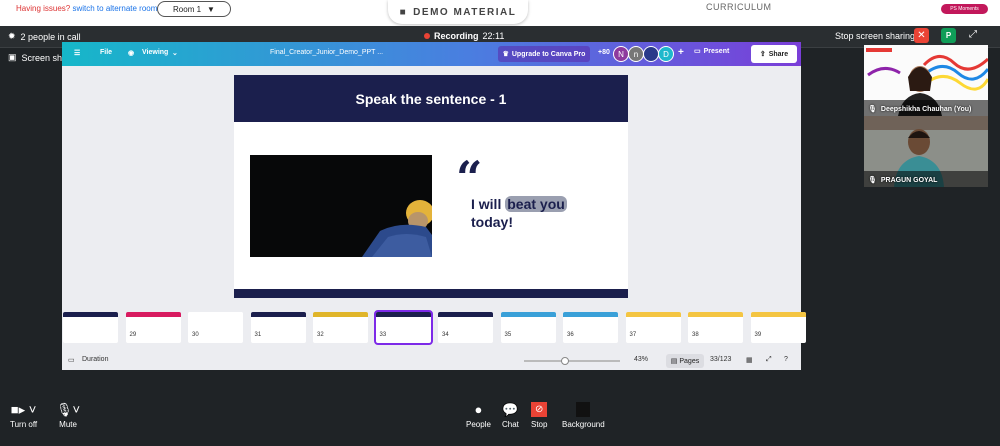  Describe the element at coordinates (621, 54) in the screenshot. I see `collaborator-avatar: N` at that location.